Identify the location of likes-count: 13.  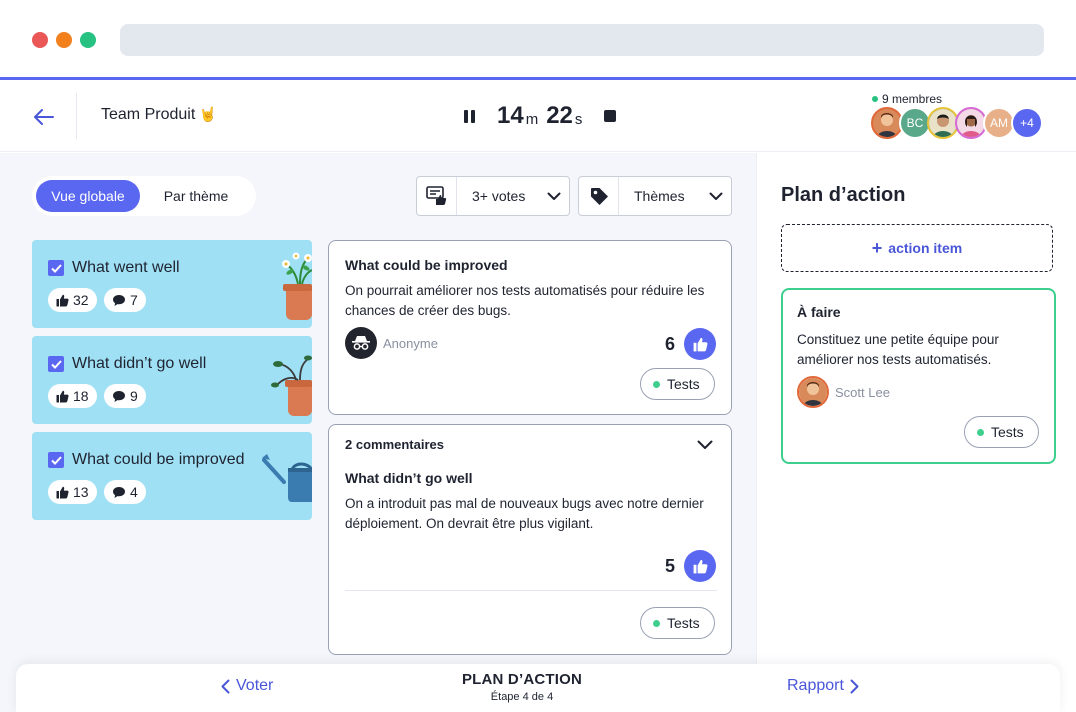
(81, 492).